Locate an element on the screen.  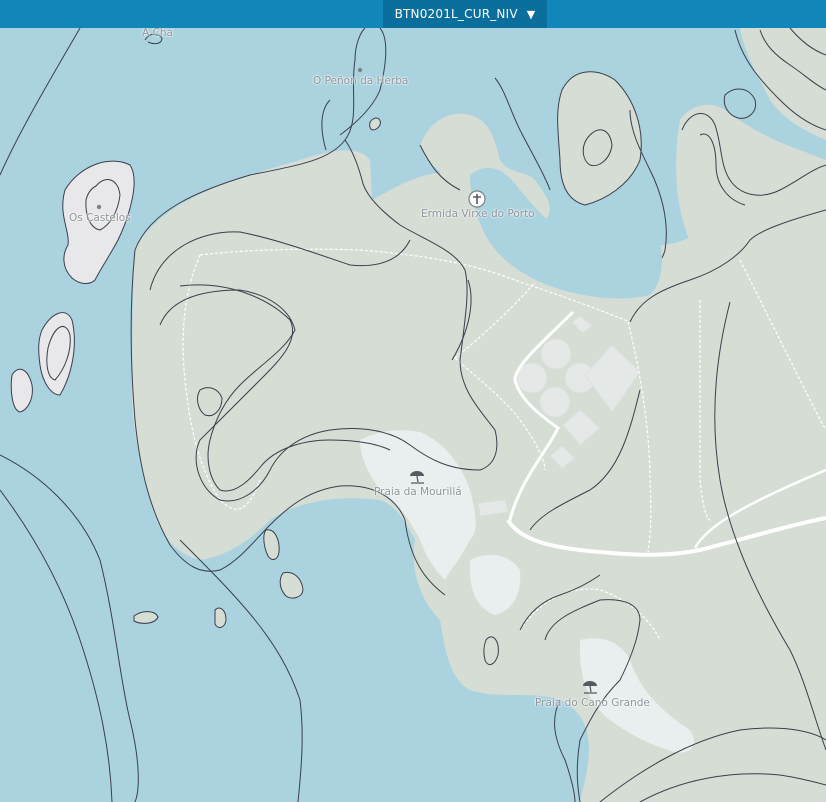
label-praia-do-cano-grande: Praia do Cano Grande is located at coordinates (592, 703).